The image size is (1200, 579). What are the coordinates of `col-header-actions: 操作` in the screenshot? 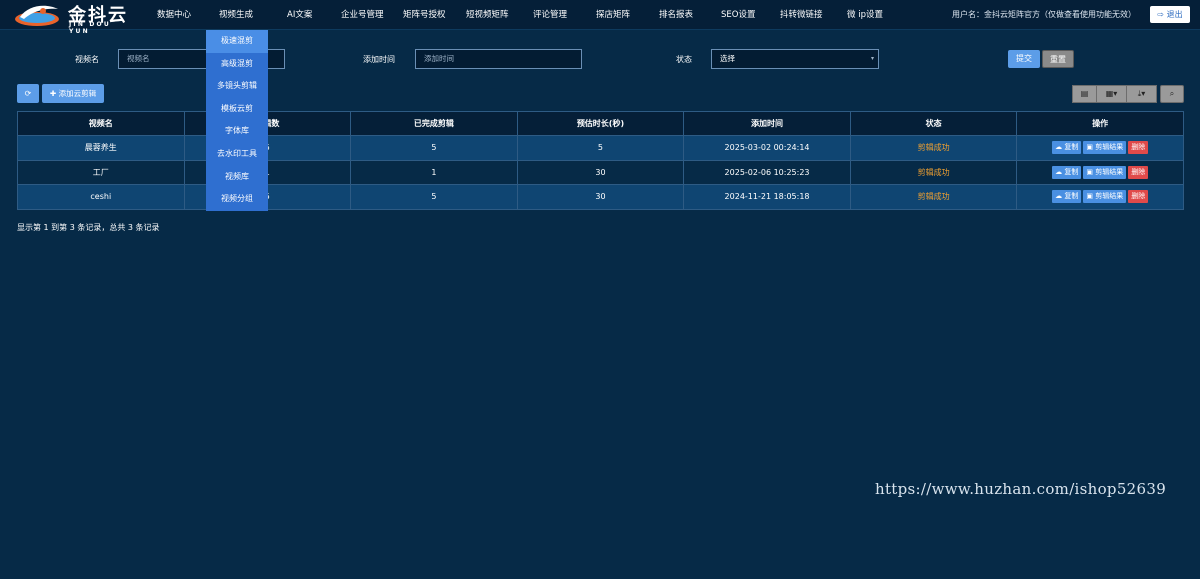 It's located at (1100, 123).